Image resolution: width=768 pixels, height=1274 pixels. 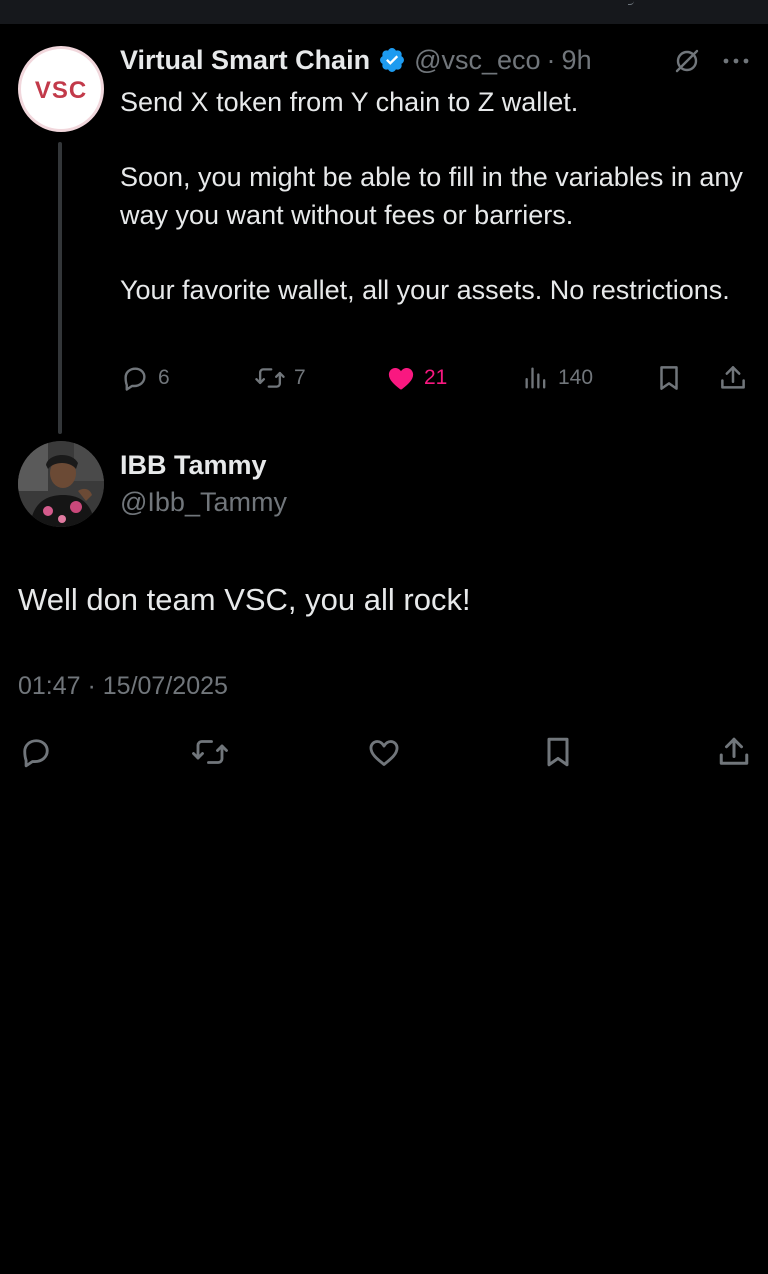 What do you see at coordinates (123, 686) in the screenshot?
I see `reply-timestamp: 01:47 · 15/07/2025` at bounding box center [123, 686].